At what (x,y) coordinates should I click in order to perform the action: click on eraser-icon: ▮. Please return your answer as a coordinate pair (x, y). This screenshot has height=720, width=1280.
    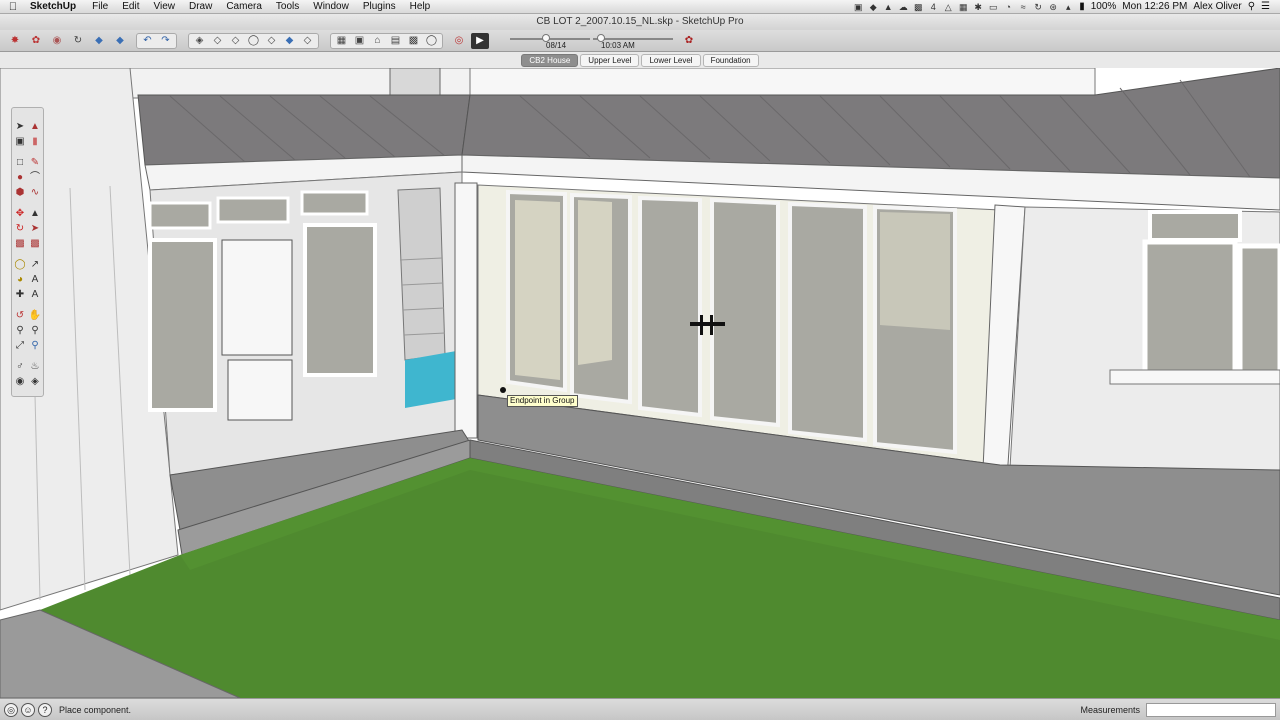
    Looking at the image, I should click on (35, 142).